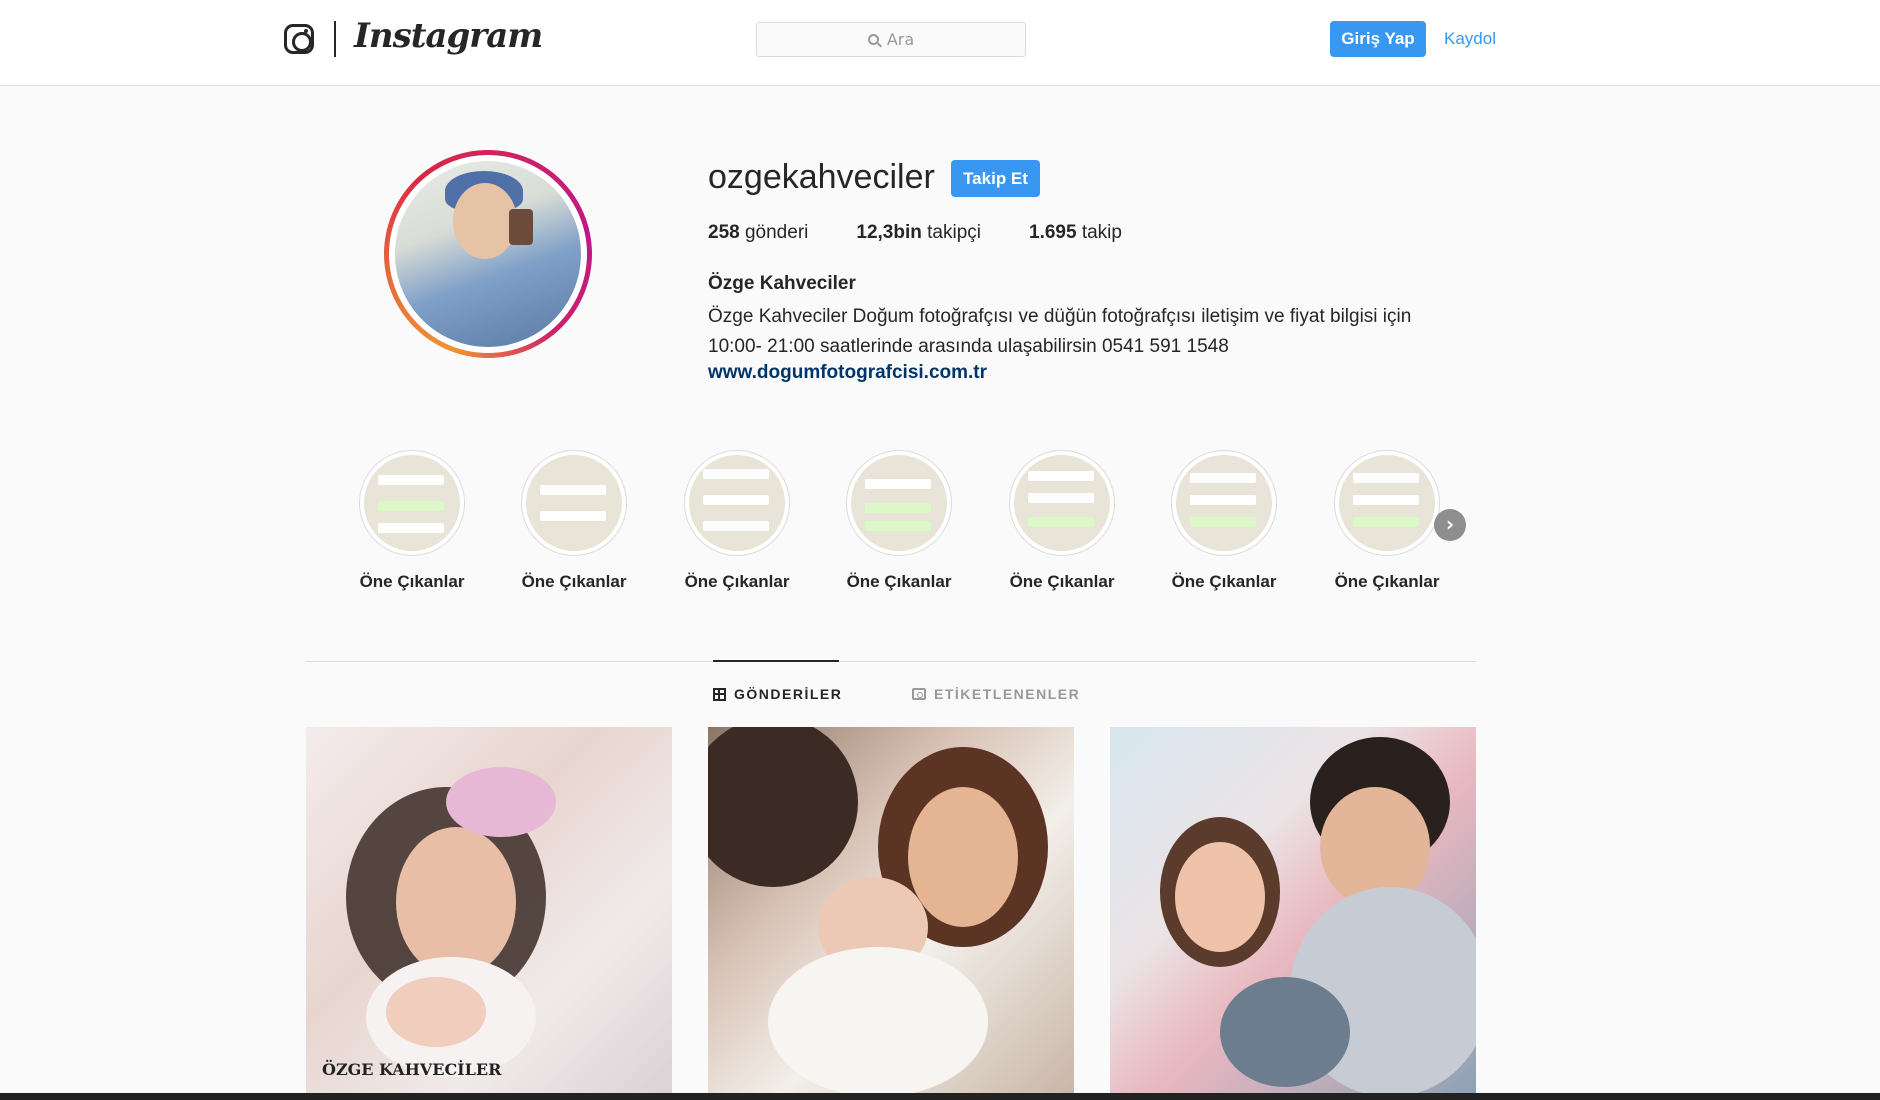  Describe the element at coordinates (412, 1069) in the screenshot. I see `post-watermark: ÖZGE KAHVECİLER` at that location.